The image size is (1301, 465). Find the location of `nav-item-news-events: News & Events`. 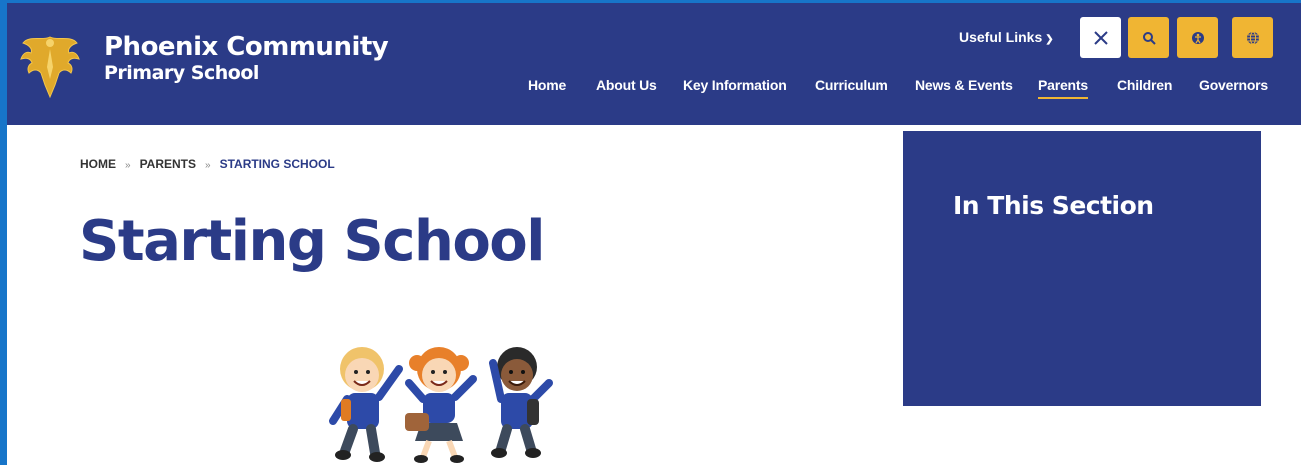

nav-item-news-events: News & Events is located at coordinates (964, 85).